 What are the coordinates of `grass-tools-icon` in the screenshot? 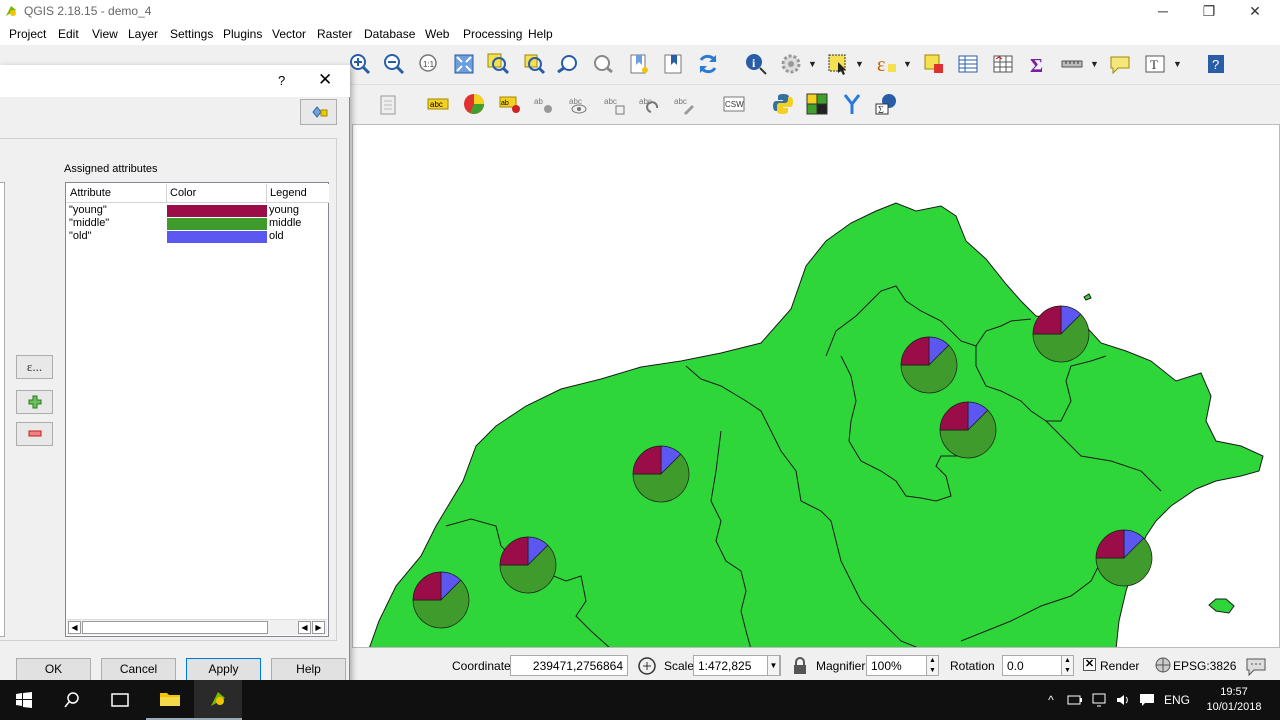 It's located at (817, 104).